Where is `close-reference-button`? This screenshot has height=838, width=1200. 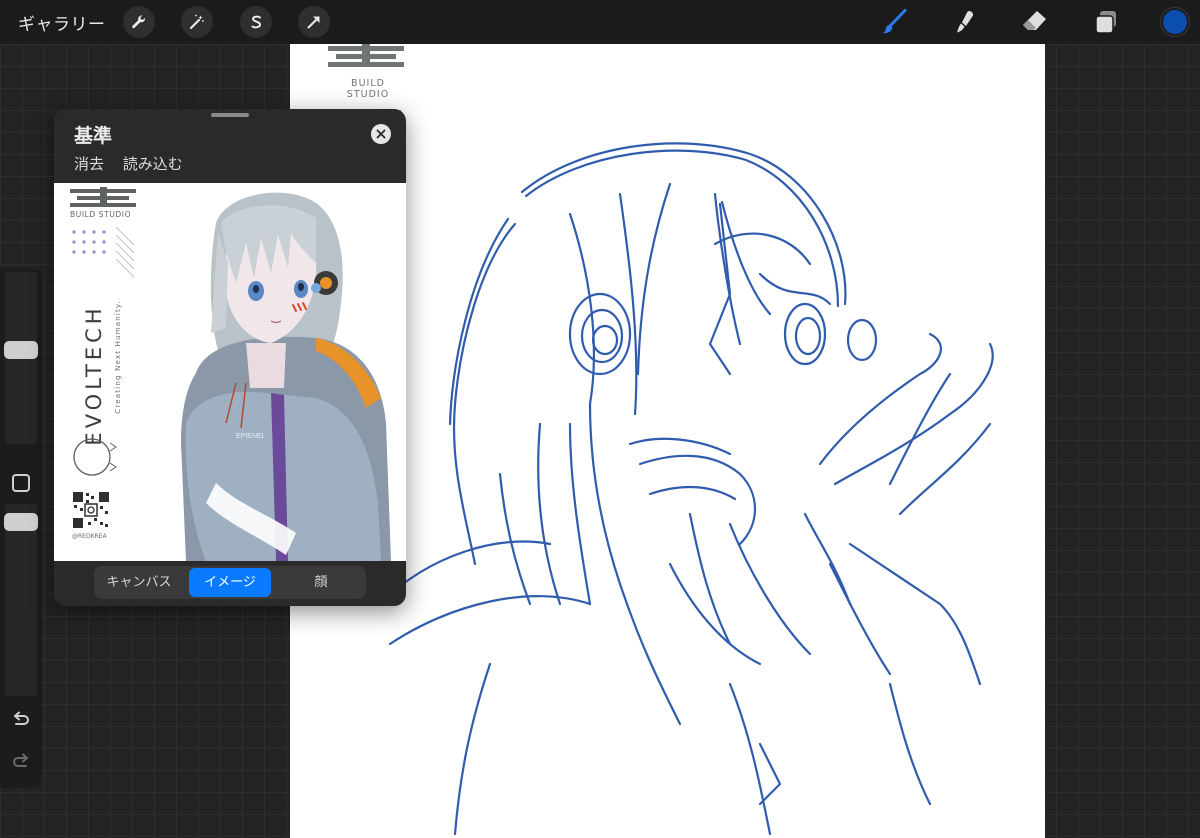
close-reference-button is located at coordinates (381, 134).